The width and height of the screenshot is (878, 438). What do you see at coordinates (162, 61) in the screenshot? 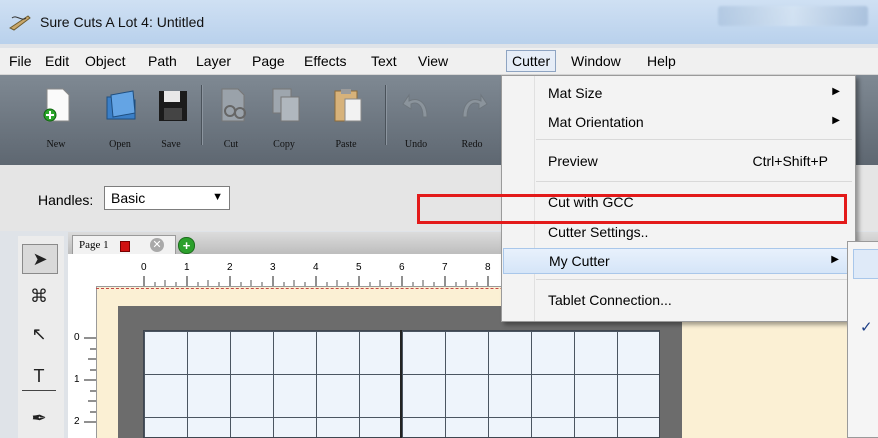
I see `menu-path: Path` at bounding box center [162, 61].